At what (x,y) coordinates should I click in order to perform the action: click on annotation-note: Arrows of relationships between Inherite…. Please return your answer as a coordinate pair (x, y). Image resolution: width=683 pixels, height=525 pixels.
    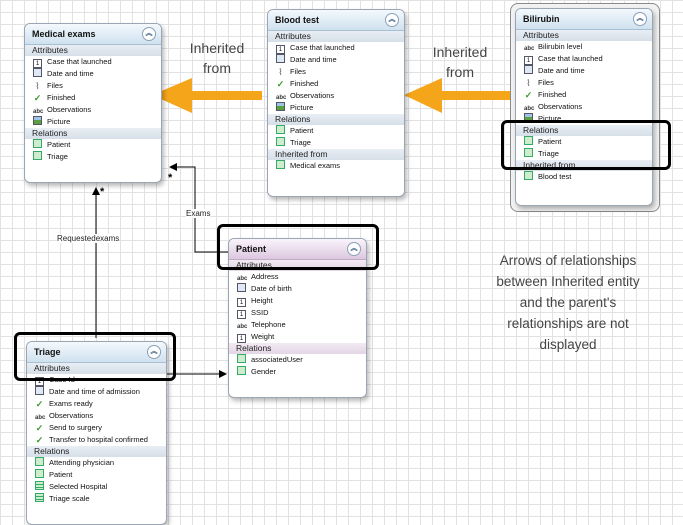
    Looking at the image, I should click on (568, 302).